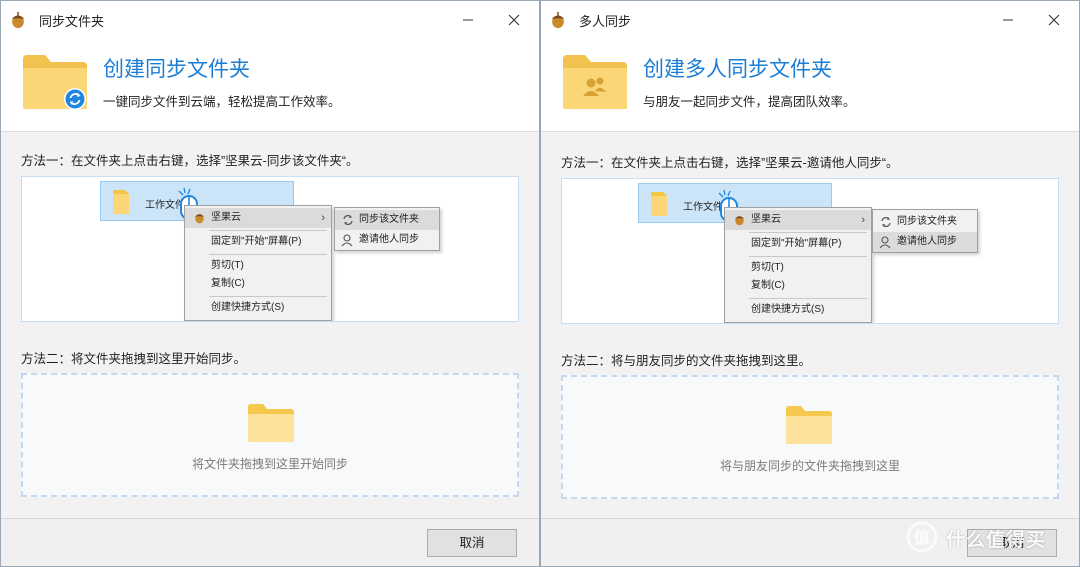 This screenshot has height=567, width=1080. What do you see at coordinates (737, 69) in the screenshot?
I see `header-title: 创建多人同步文件夹` at bounding box center [737, 69].